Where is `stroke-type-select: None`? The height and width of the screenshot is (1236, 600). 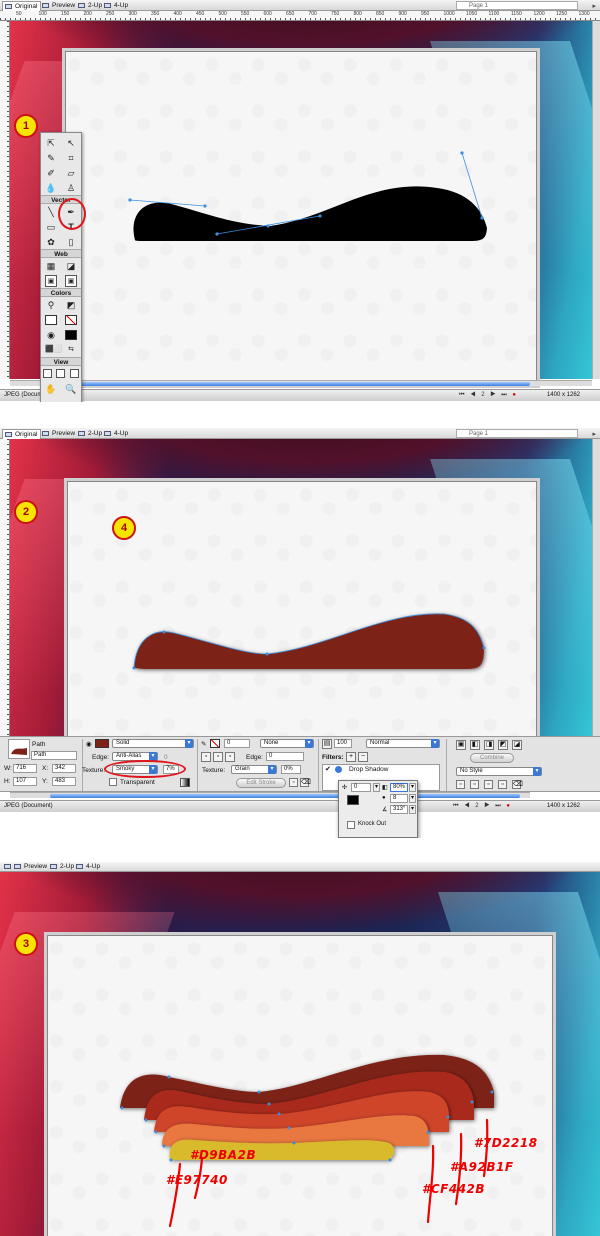
stroke-type-select: None is located at coordinates (287, 743).